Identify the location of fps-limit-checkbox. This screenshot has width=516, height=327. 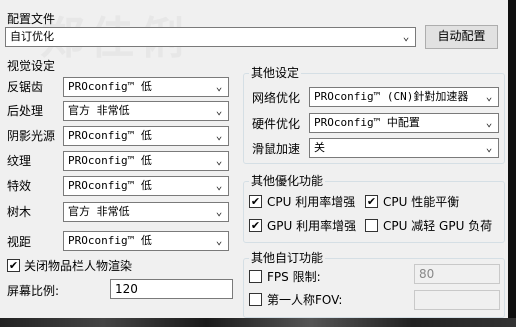
(255, 276).